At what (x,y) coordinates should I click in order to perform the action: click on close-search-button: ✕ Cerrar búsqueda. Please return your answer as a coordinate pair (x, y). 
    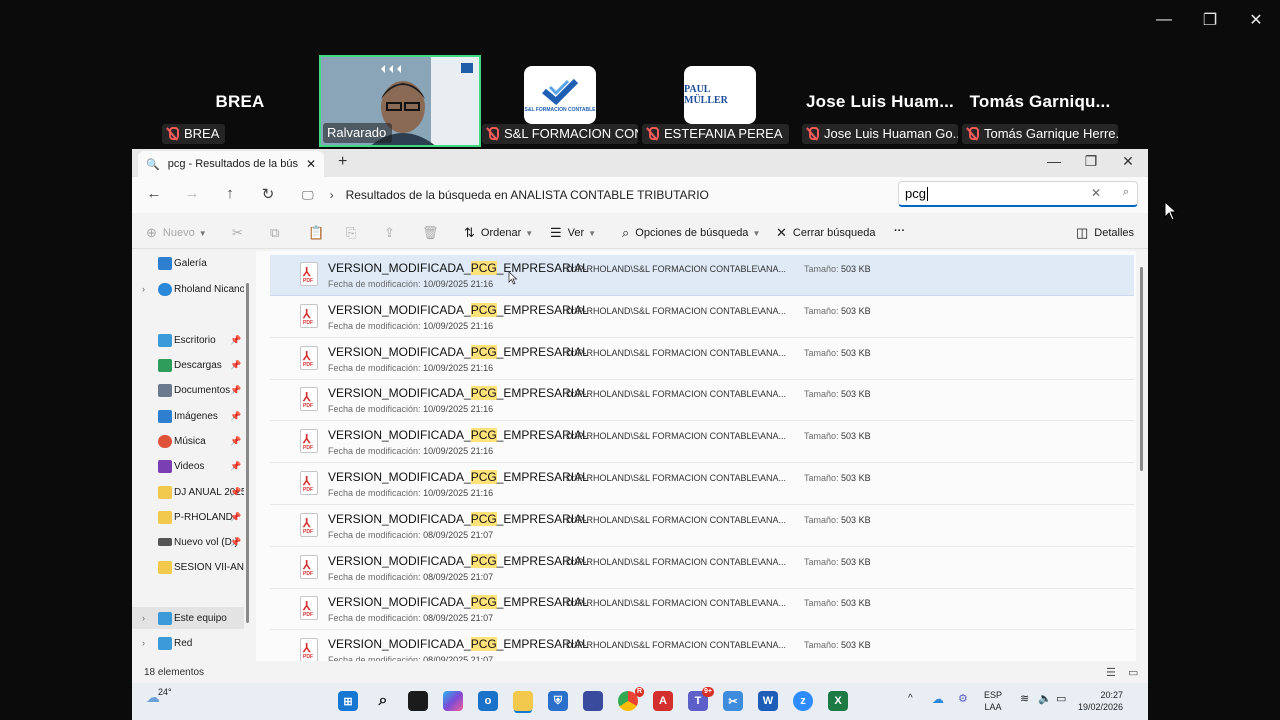
    Looking at the image, I should click on (825, 233).